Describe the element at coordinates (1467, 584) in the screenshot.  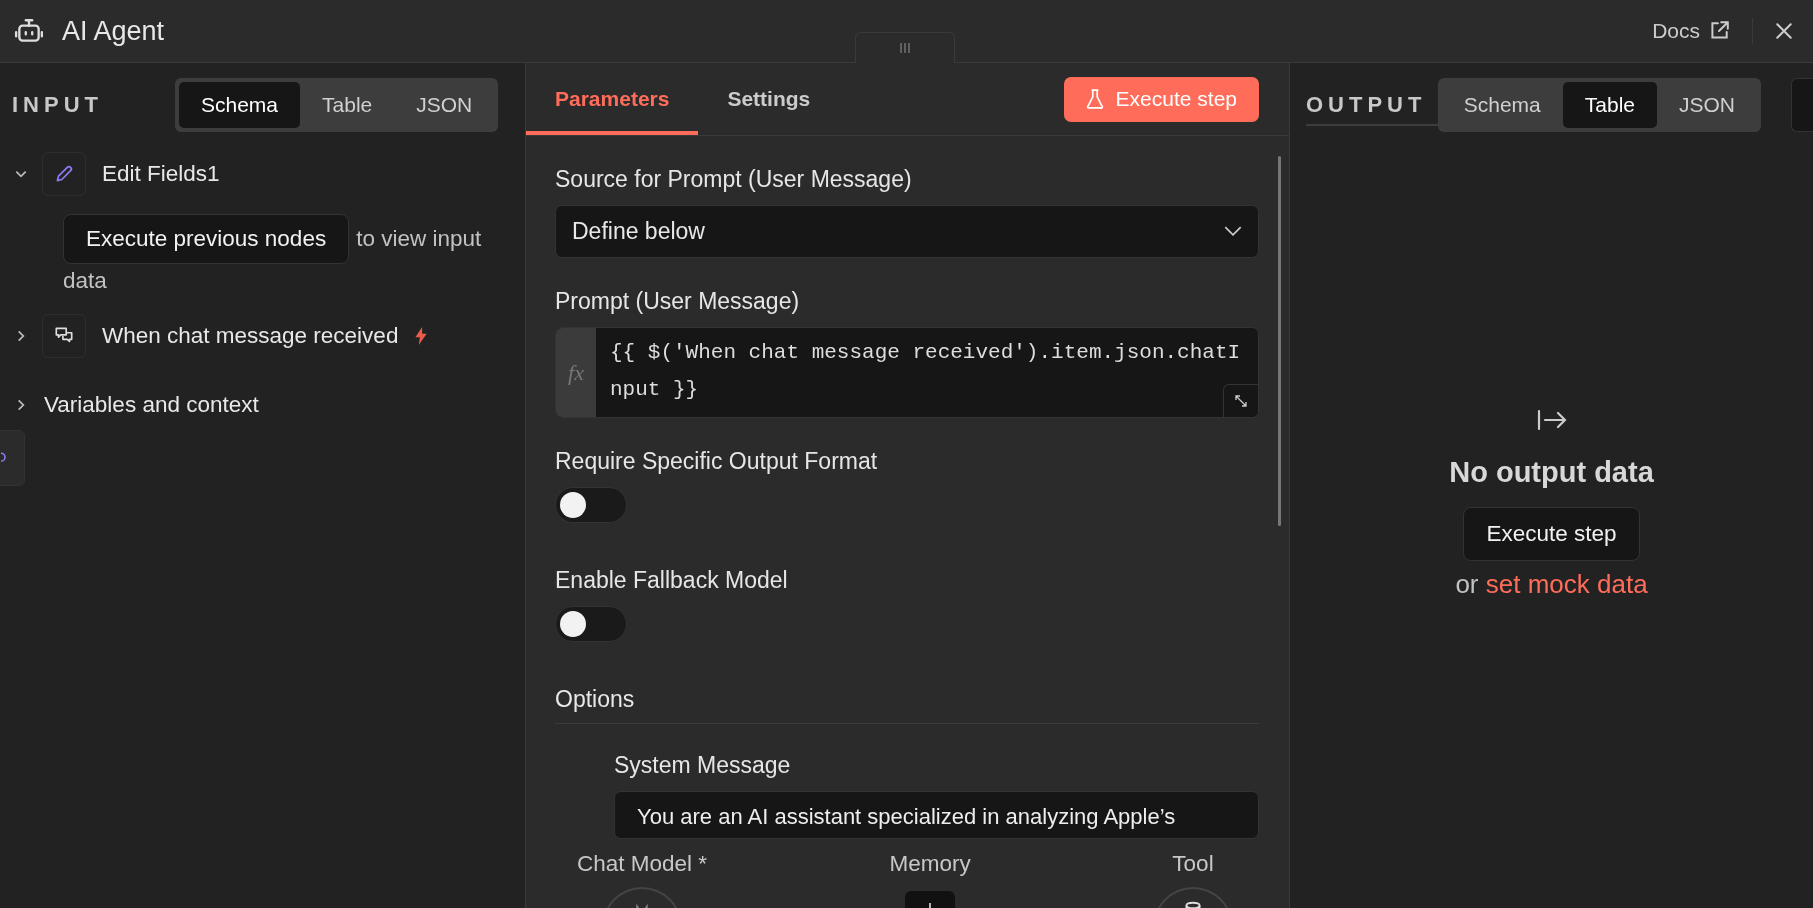
I see `or-text: or` at that location.